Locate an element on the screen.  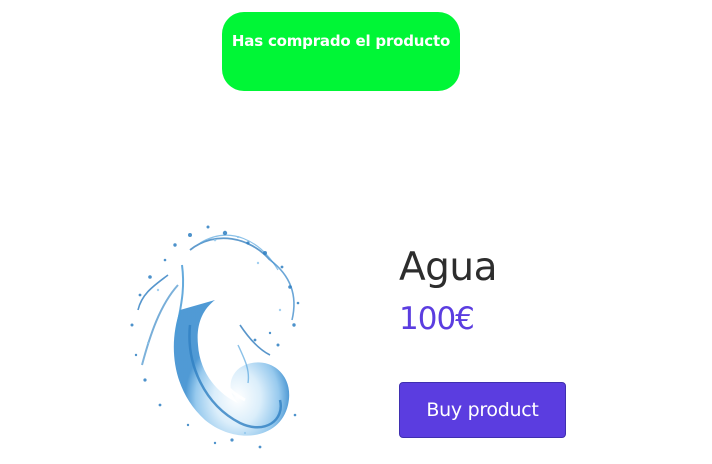
water-splash-image is located at coordinates (215, 337).